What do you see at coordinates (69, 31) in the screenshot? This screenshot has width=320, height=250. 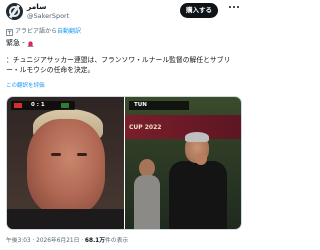 I see `auto-translate-link: 自動翻訳` at bounding box center [69, 31].